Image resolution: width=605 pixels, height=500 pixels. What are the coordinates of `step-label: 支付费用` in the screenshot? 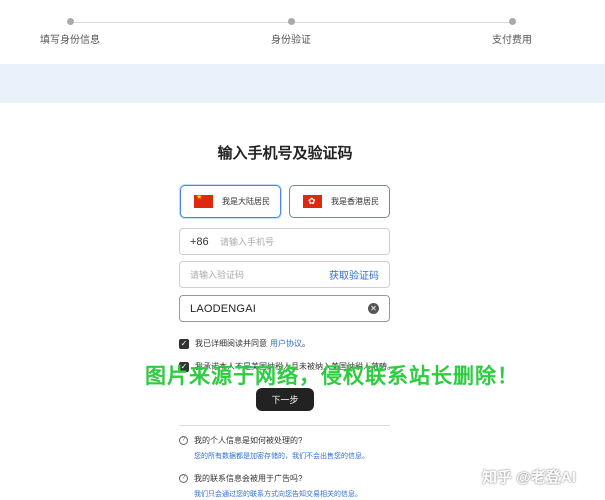 It's located at (512, 40).